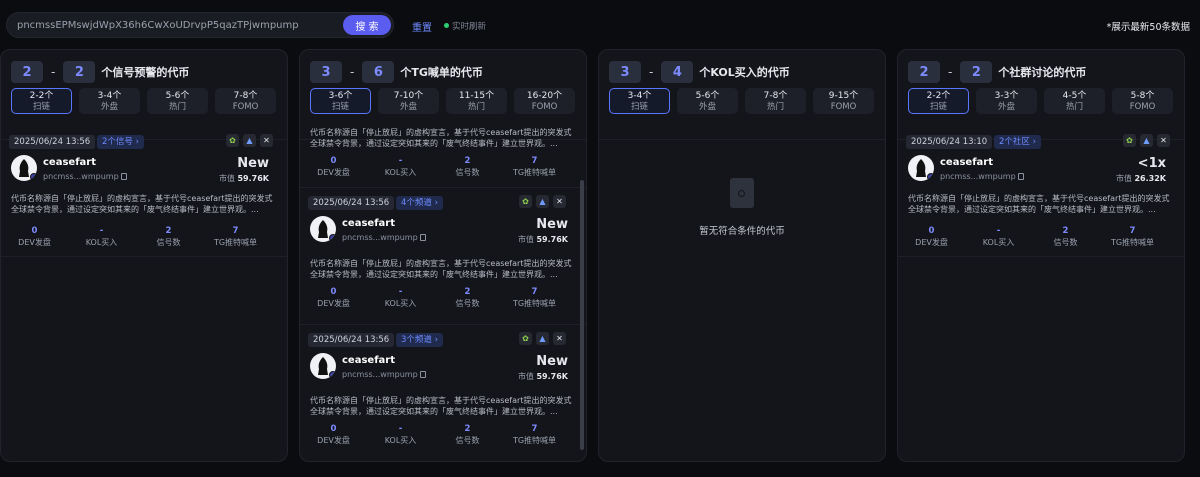 Image resolution: width=1200 pixels, height=477 pixels. I want to click on channel-count-chip: 3个频道 ›, so click(420, 340).